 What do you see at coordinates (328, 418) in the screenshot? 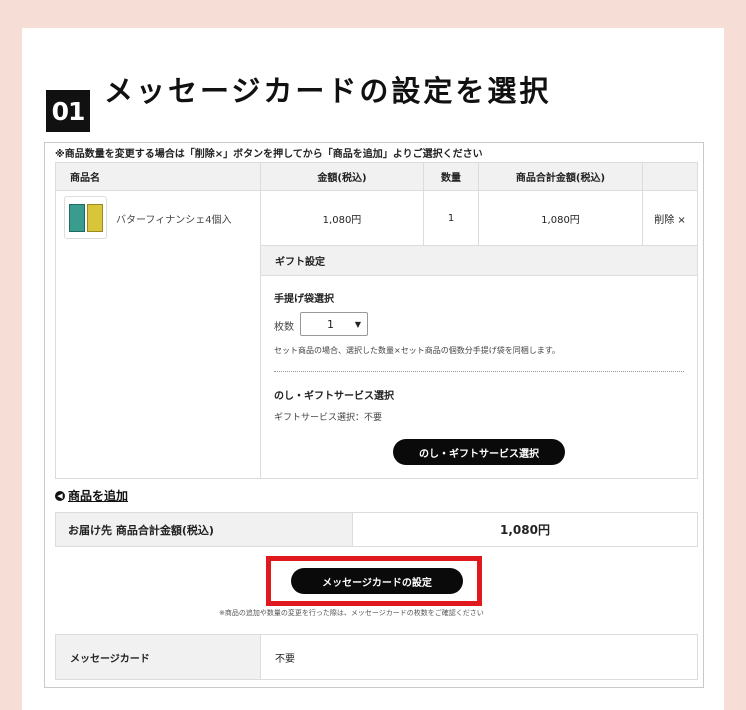
I see `gift-service-status: ギフトサービス選択：不要` at bounding box center [328, 418].